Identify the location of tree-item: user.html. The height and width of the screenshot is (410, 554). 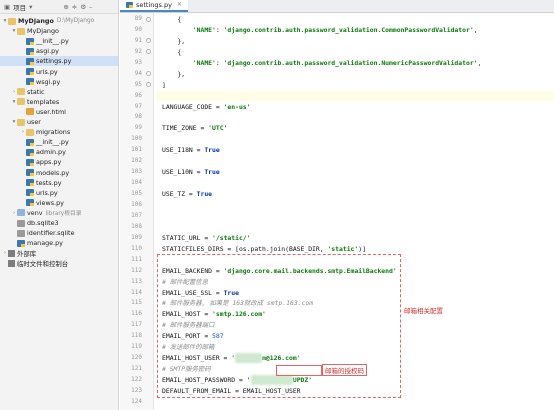
(59, 112).